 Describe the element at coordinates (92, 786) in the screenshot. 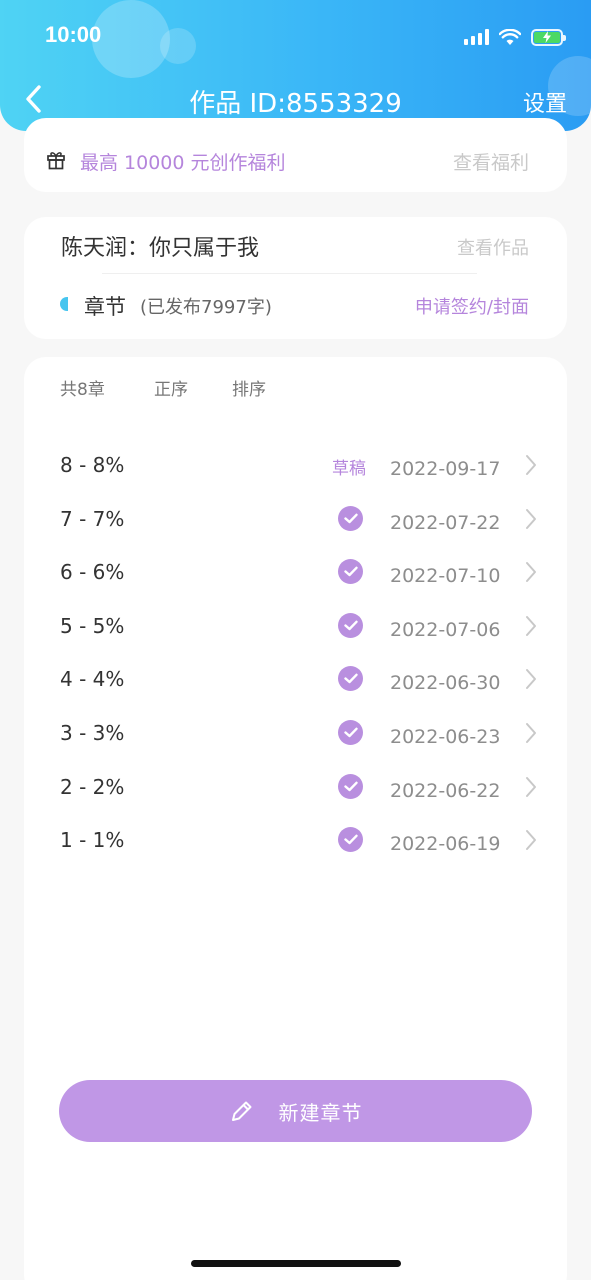

I see `chapter-title: 2 - 2%` at that location.